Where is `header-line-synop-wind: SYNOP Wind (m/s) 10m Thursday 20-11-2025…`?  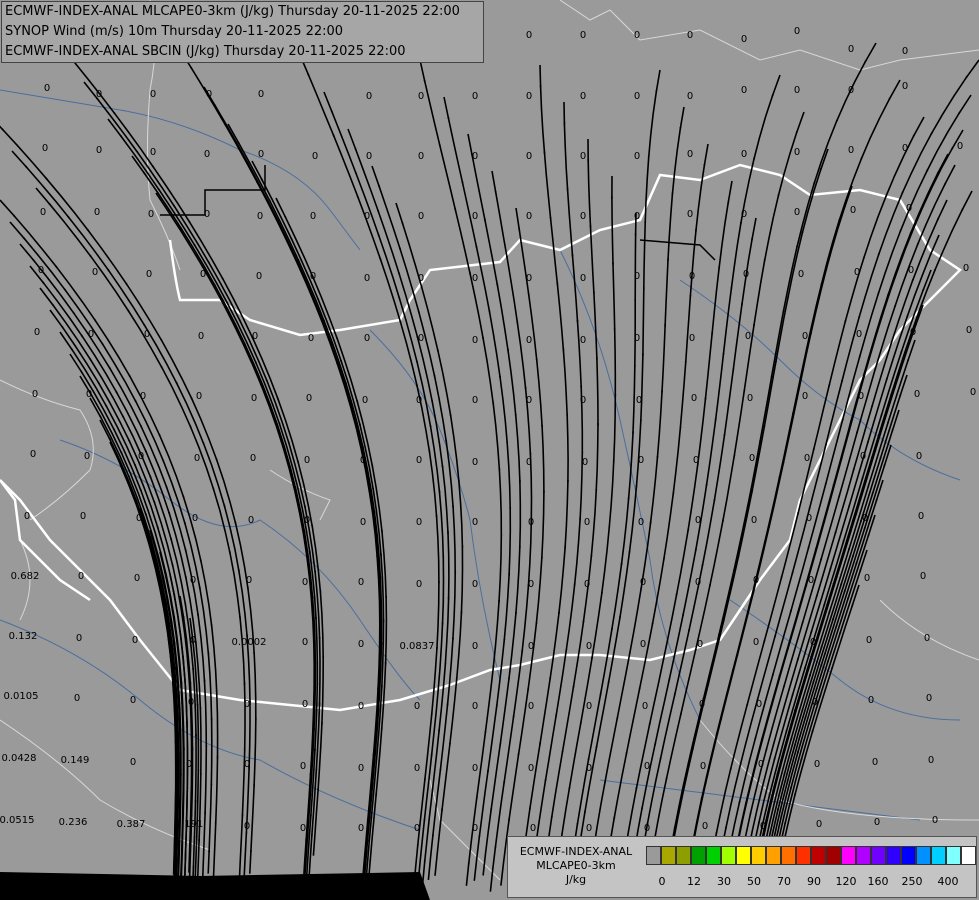 header-line-synop-wind: SYNOP Wind (m/s) 10m Thursday 20-11-2025… is located at coordinates (174, 31).